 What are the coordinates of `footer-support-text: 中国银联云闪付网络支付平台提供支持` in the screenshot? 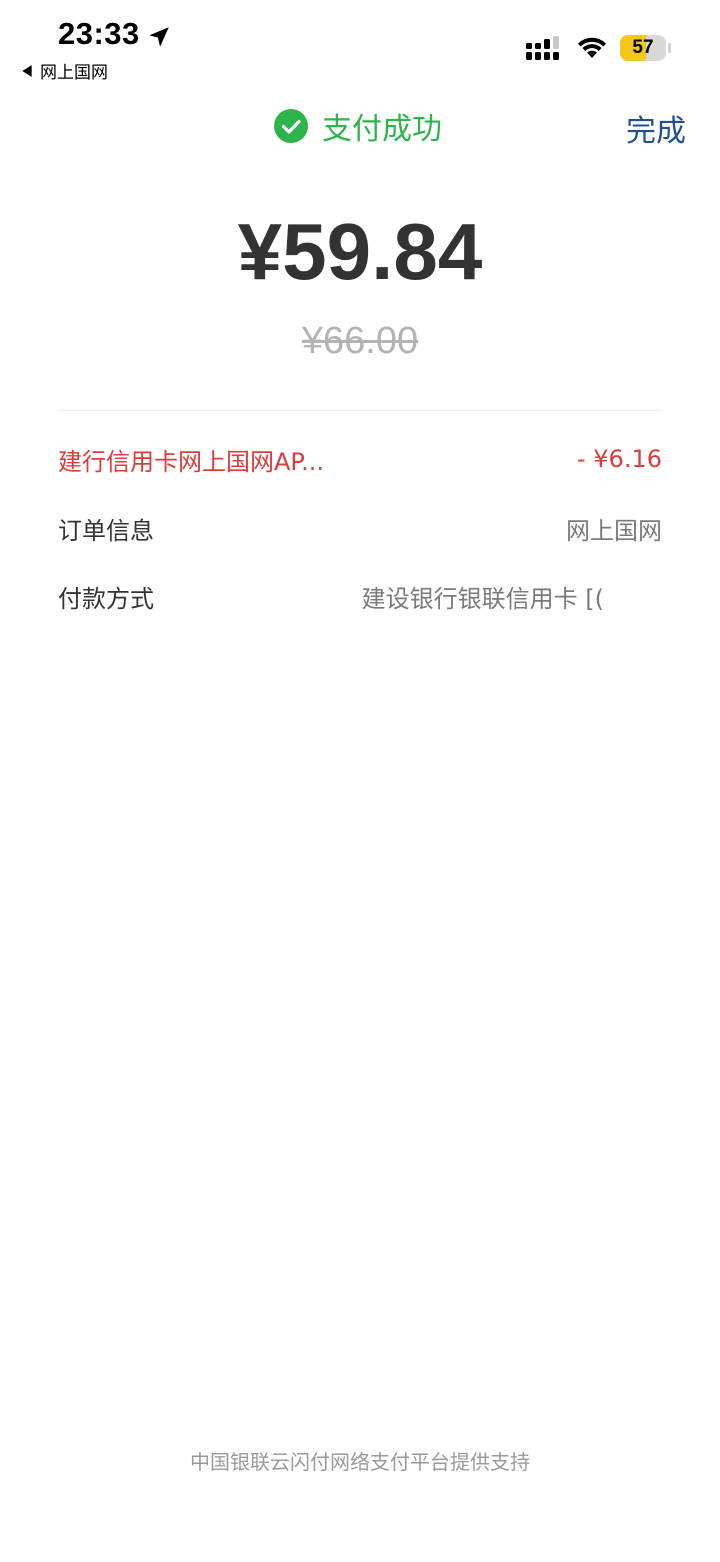 It's located at (360, 1462).